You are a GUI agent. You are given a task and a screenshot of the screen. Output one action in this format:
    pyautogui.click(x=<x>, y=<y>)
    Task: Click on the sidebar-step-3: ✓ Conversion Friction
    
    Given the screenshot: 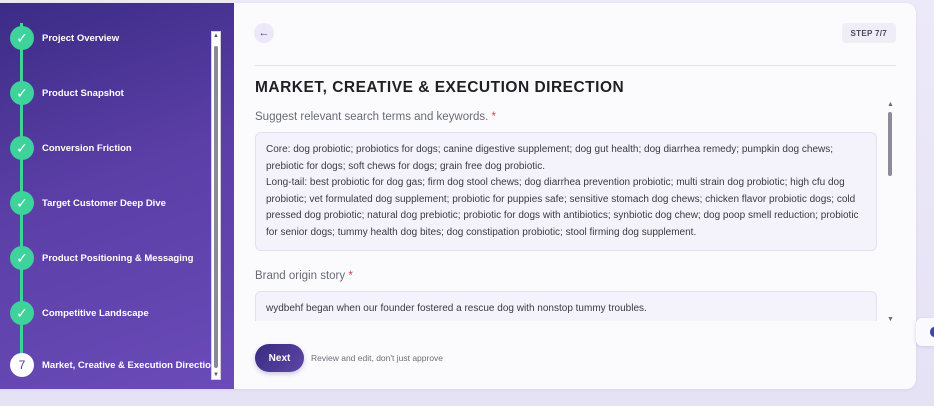 What is the action you would take?
    pyautogui.click(x=71, y=148)
    